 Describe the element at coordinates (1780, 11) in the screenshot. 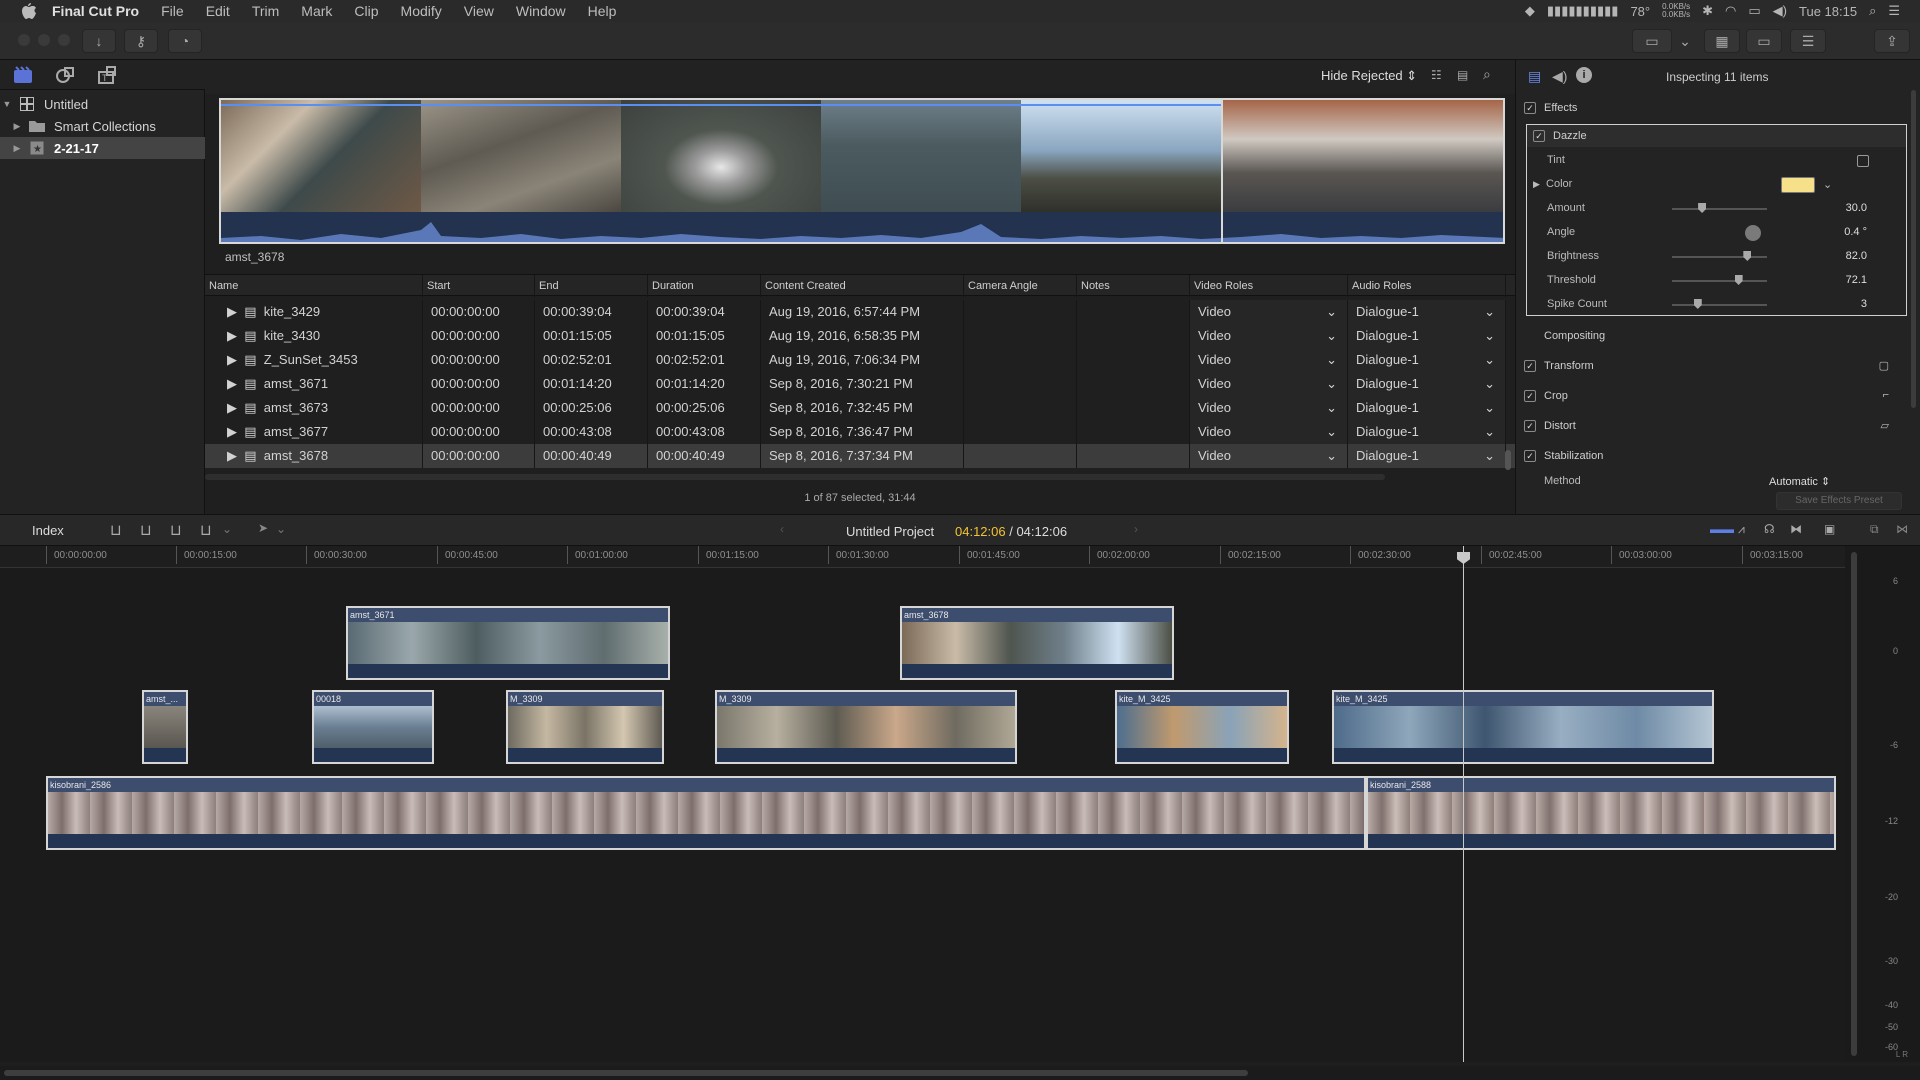

I see `volume-icon: ◀)` at that location.